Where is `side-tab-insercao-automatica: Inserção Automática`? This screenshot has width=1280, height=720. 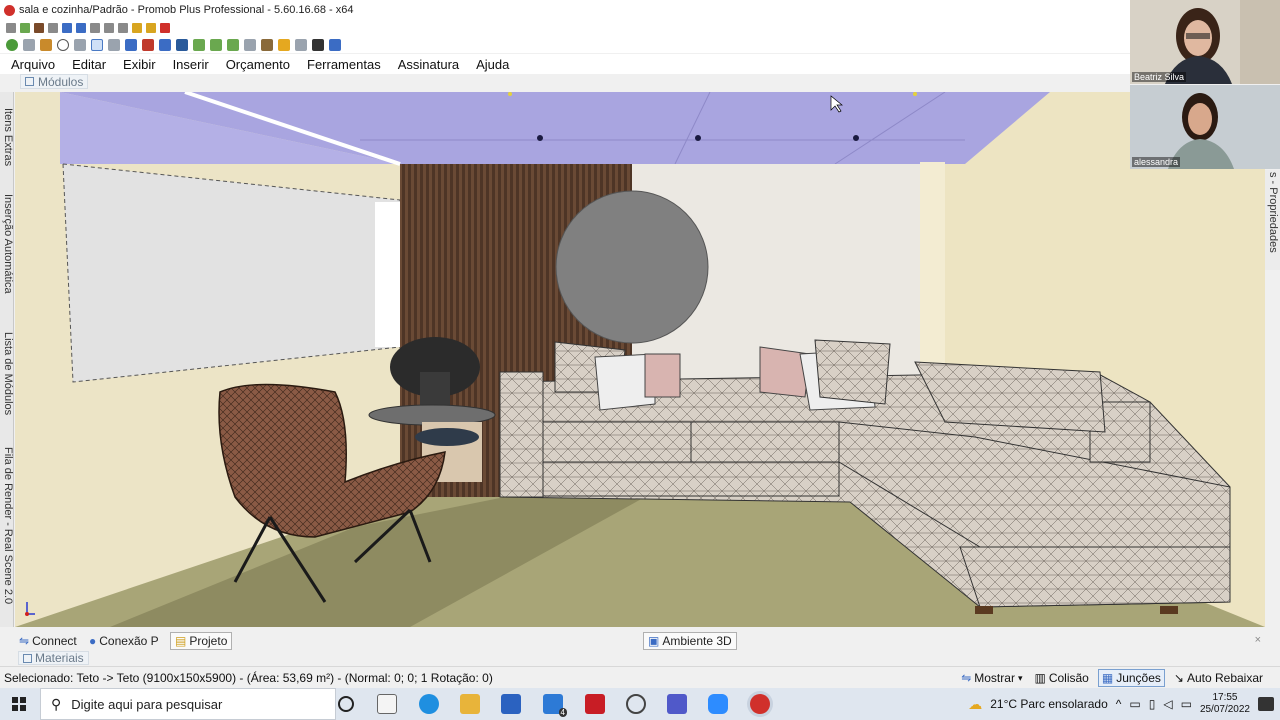 side-tab-insercao-automatica: Inserção Automática is located at coordinates (7, 244).